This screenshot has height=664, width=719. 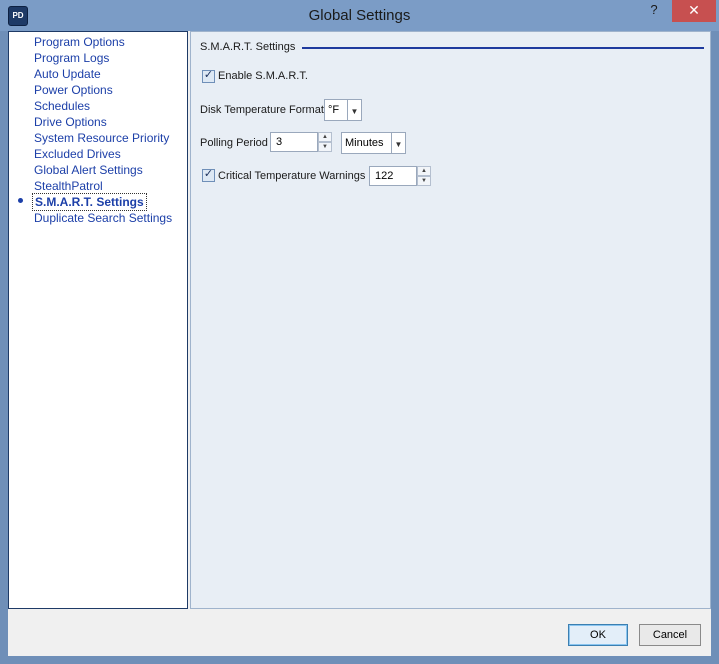 I want to click on polling-period-label: Polling Period, so click(x=234, y=143).